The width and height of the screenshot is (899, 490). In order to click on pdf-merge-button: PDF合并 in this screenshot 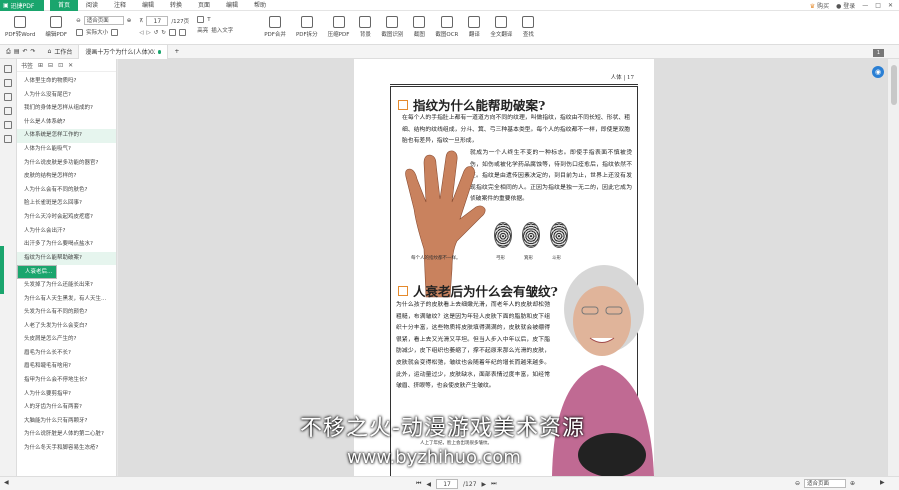, I will do `click(275, 27)`.